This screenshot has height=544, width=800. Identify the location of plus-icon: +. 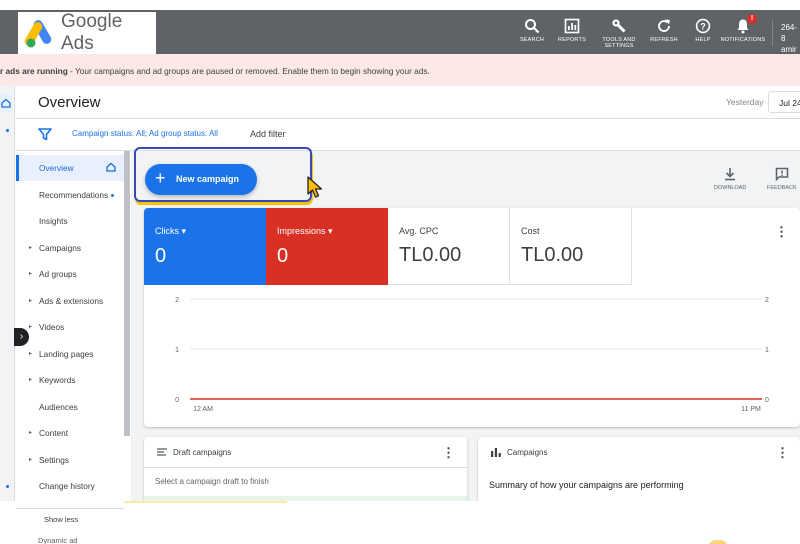
(160, 178).